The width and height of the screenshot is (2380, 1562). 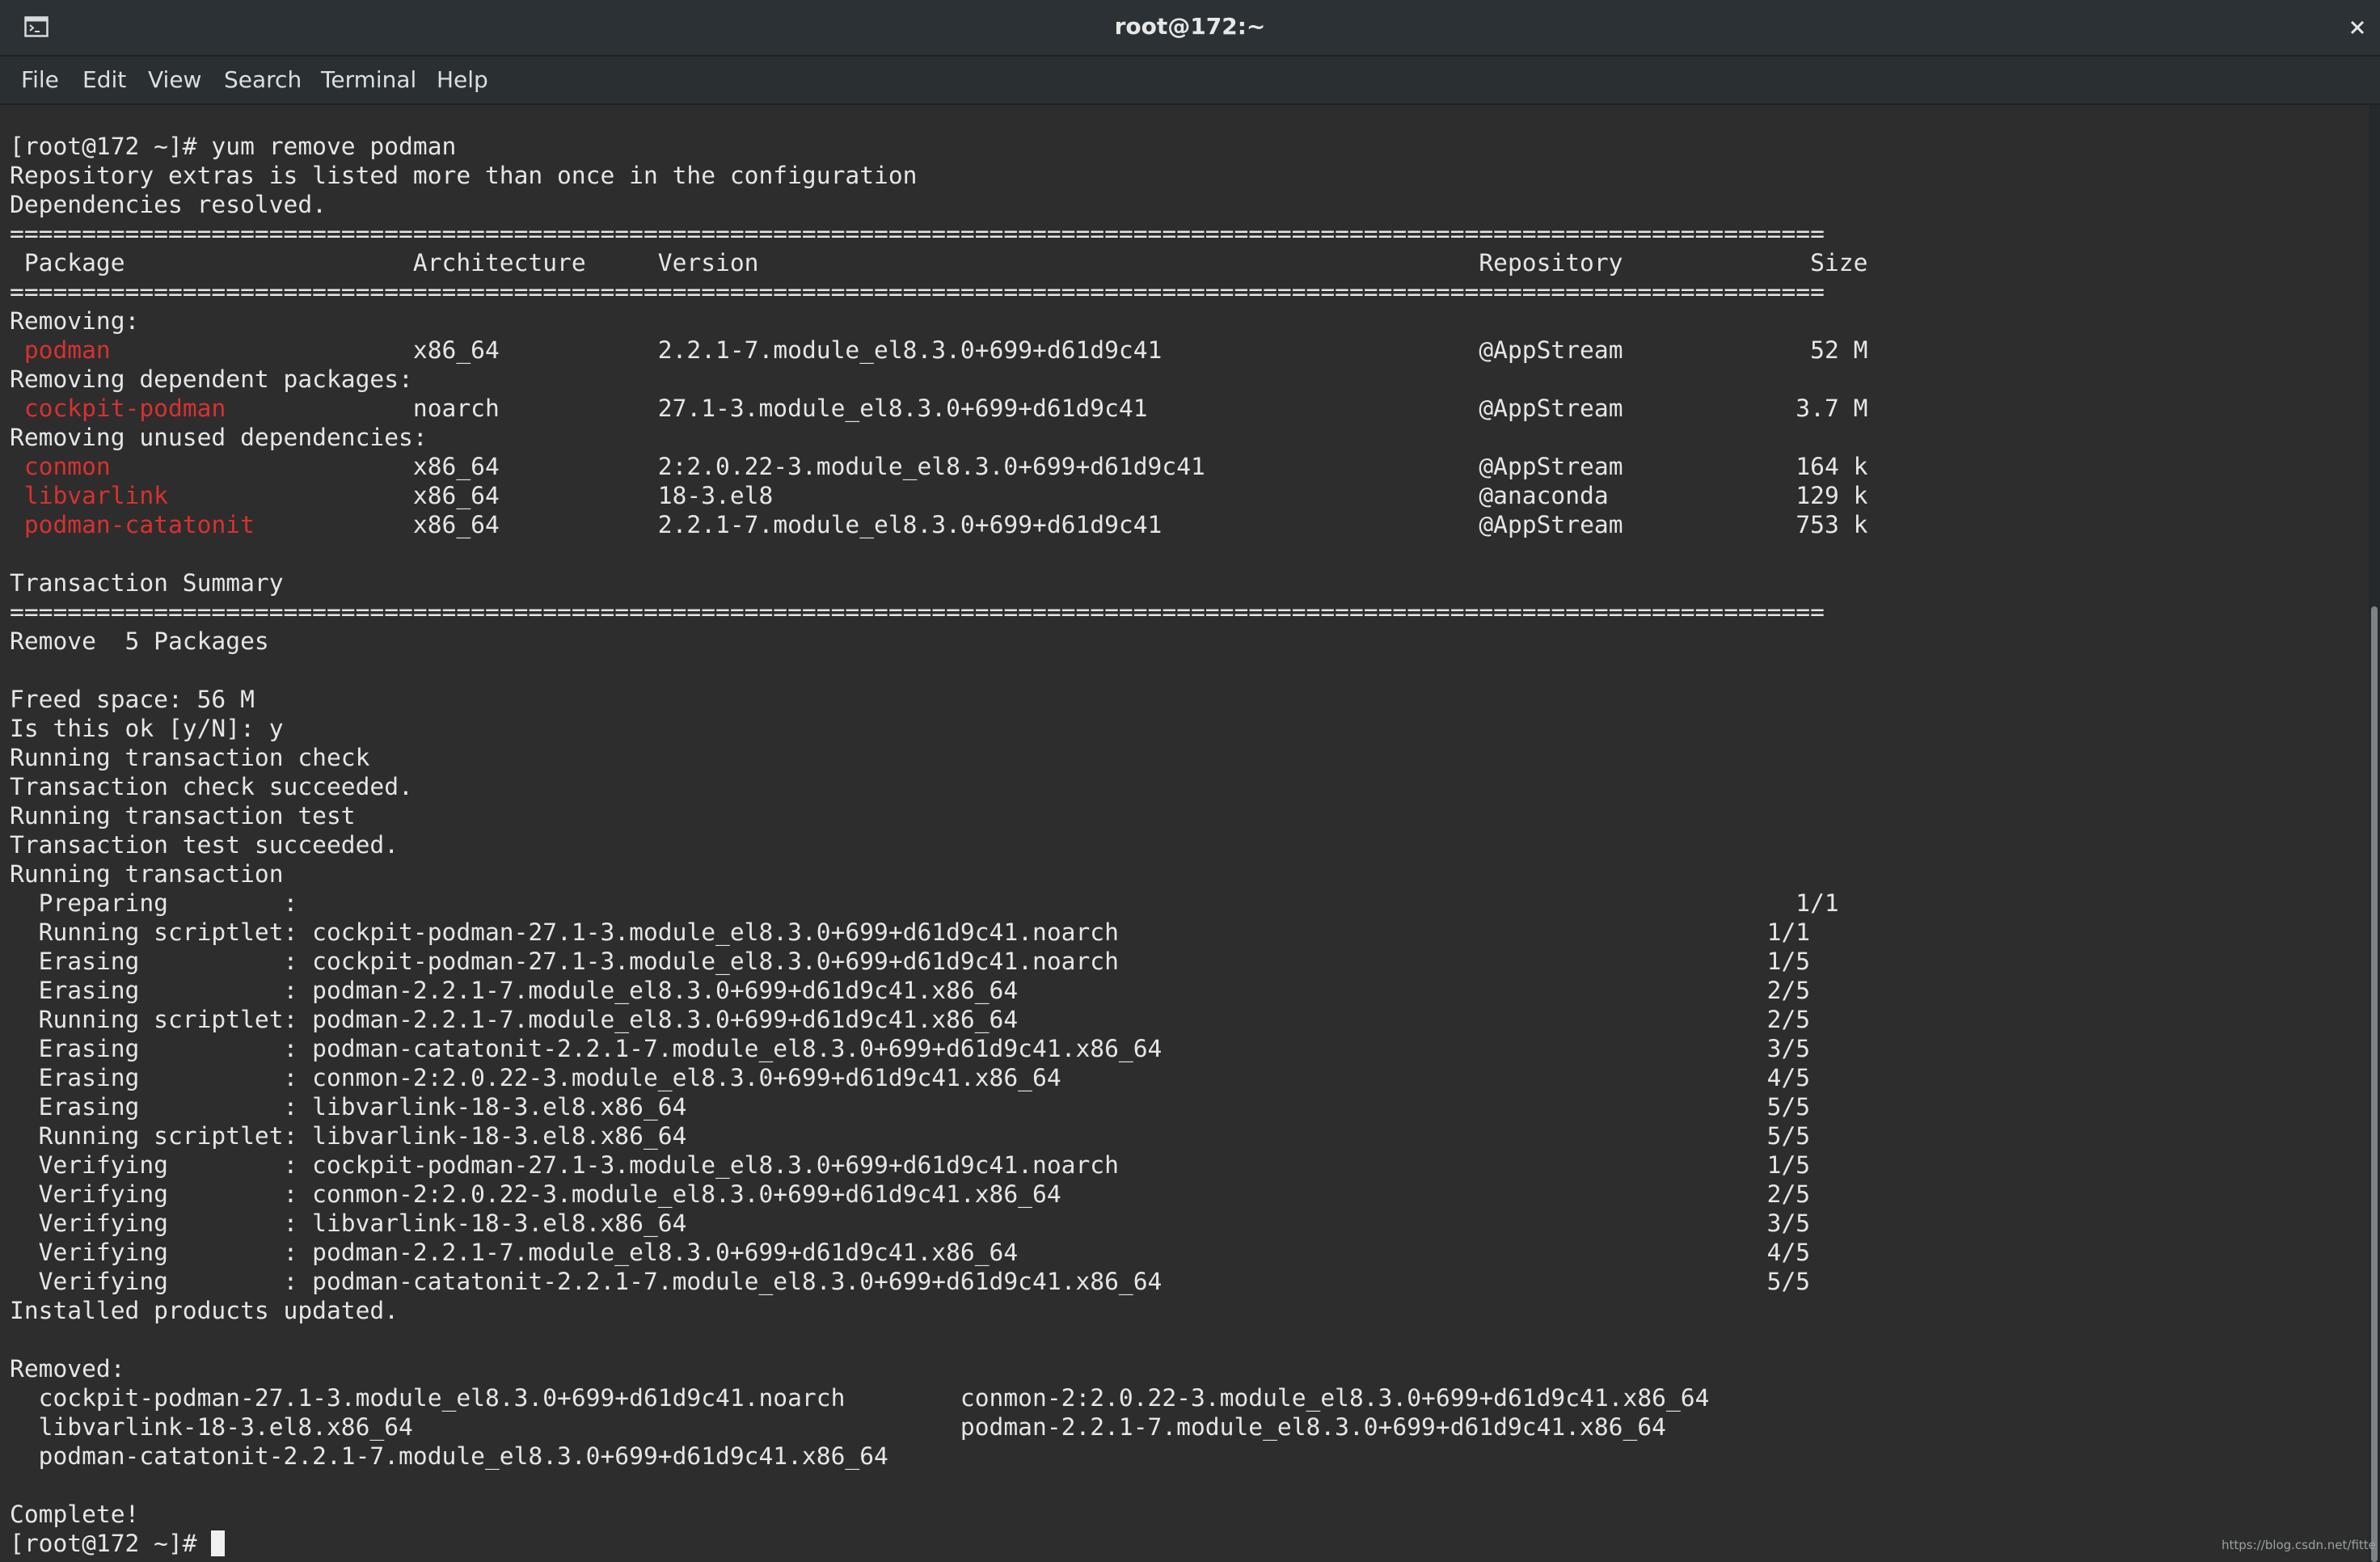 I want to click on vertical-scrollbar, so click(x=2374, y=834).